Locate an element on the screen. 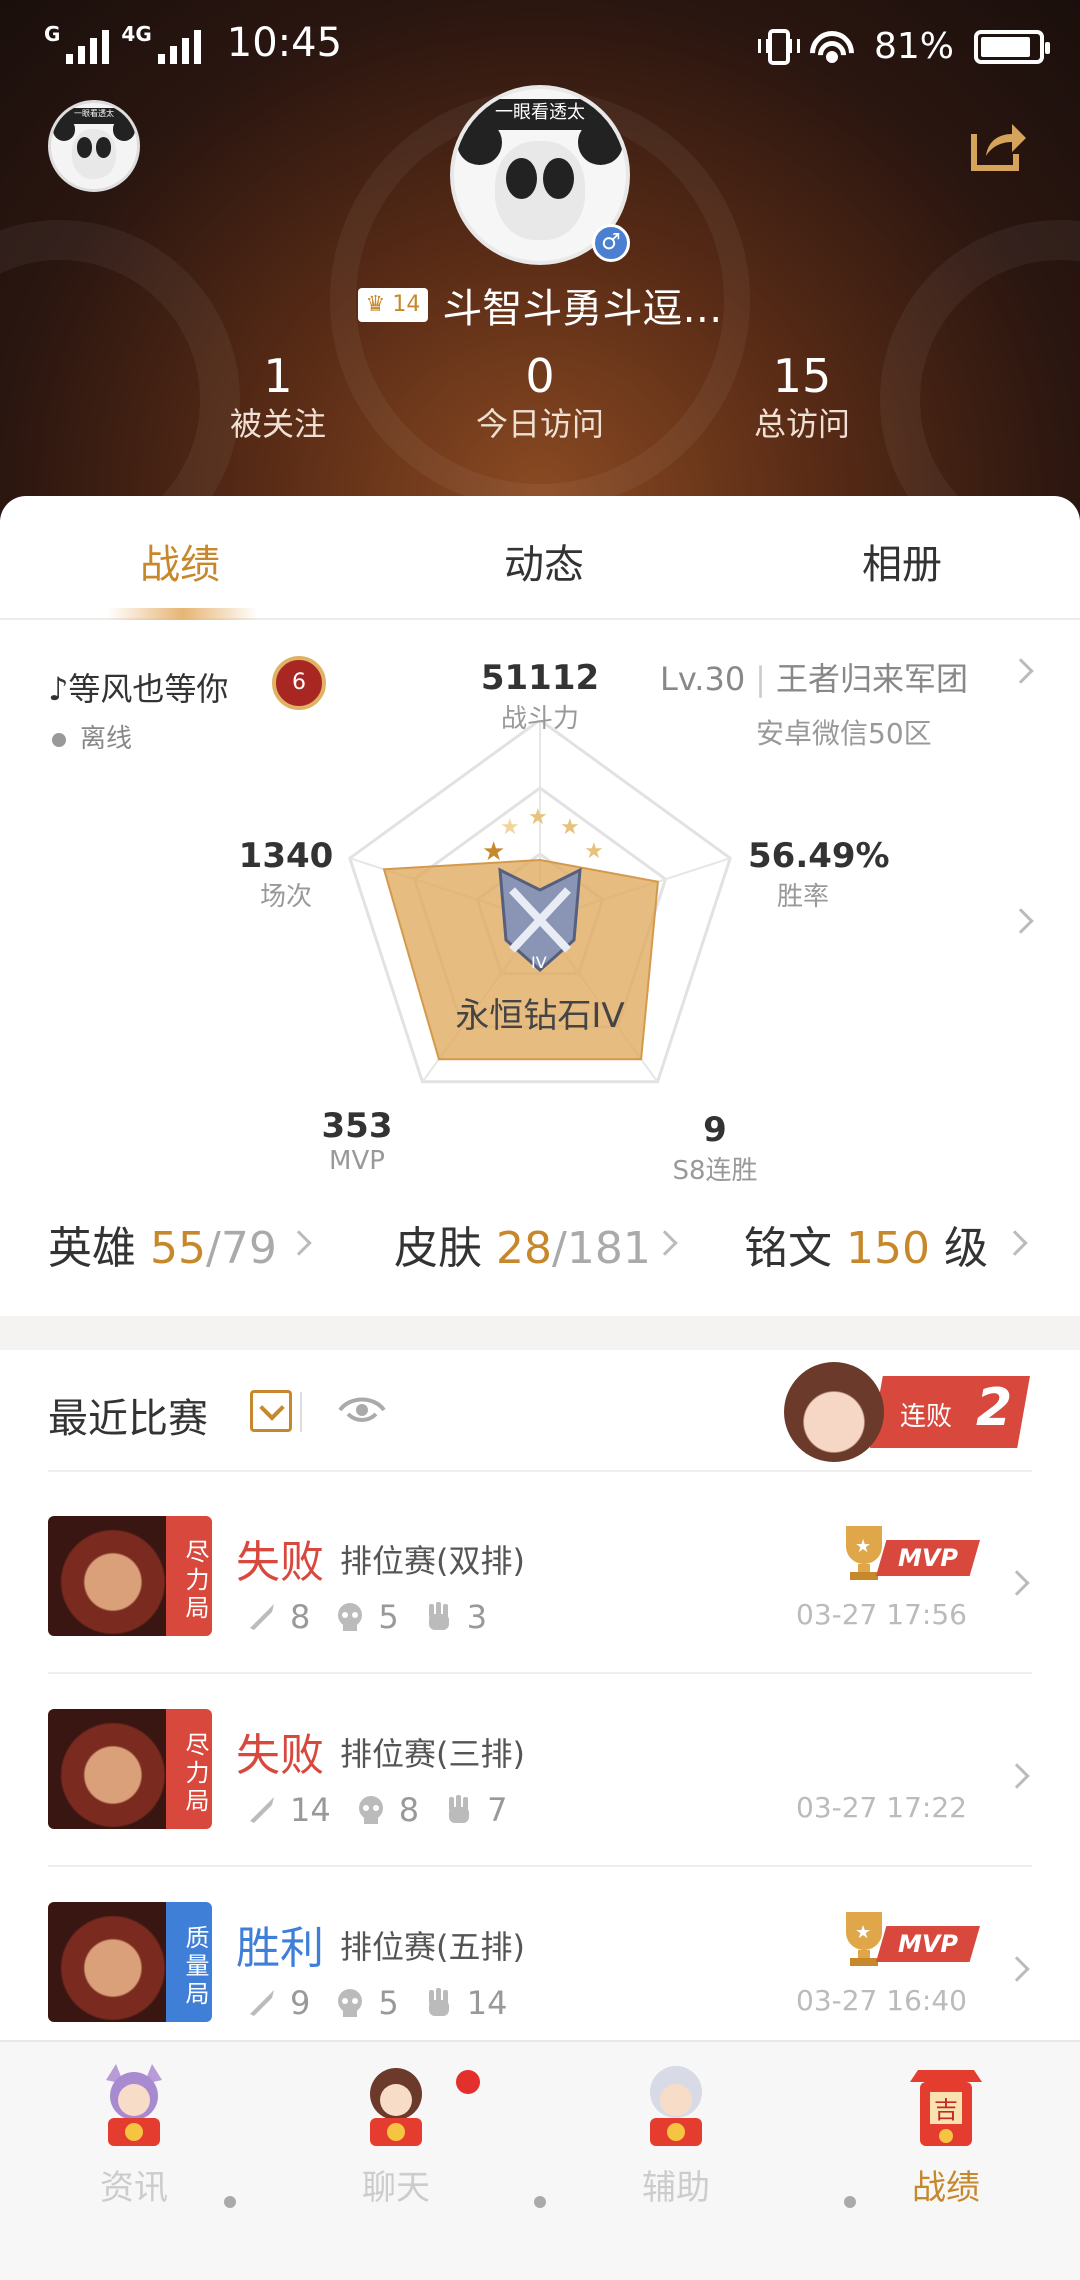 The image size is (1080, 2280). account-avatar: 一眼看透太 is located at coordinates (94, 146).